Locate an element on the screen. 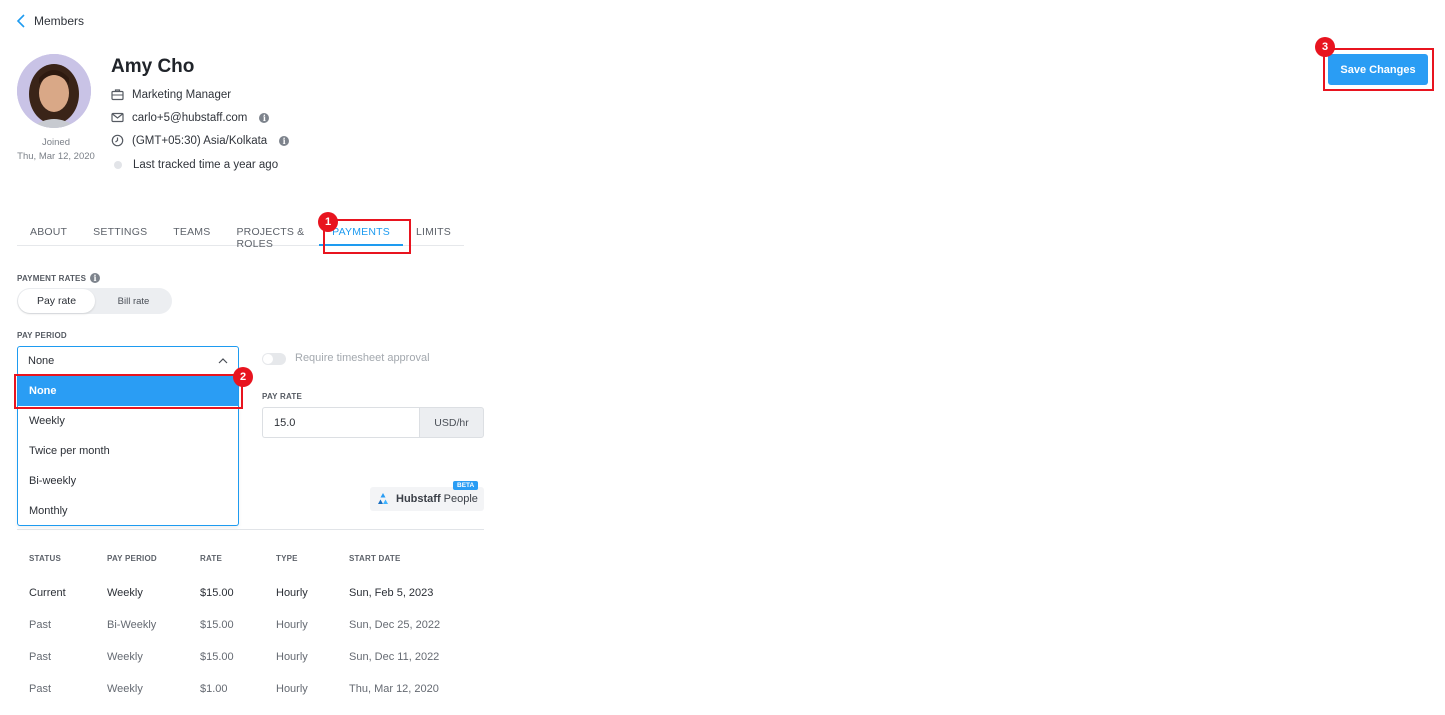 This screenshot has height=715, width=1445. email-row: carlo+5@hubstaff.com i is located at coordinates (190, 117).